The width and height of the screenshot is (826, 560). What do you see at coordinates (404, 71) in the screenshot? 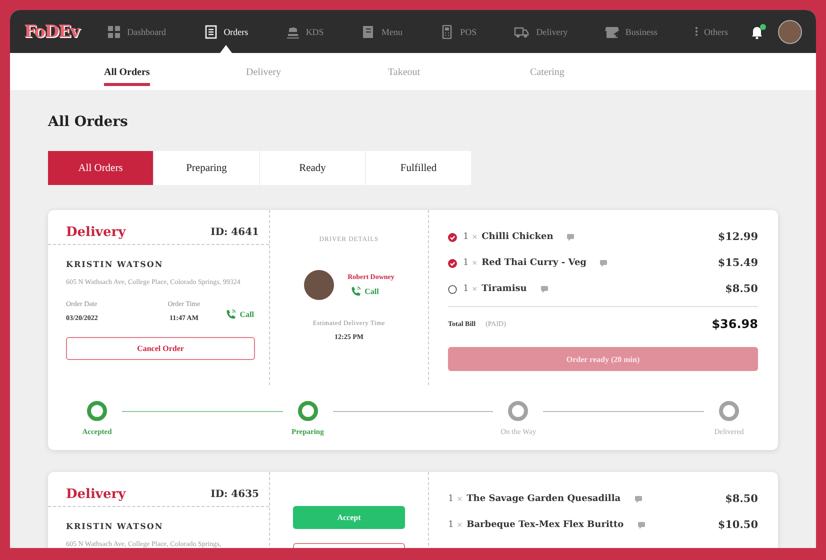
I see `sub-tab: Takeout` at bounding box center [404, 71].